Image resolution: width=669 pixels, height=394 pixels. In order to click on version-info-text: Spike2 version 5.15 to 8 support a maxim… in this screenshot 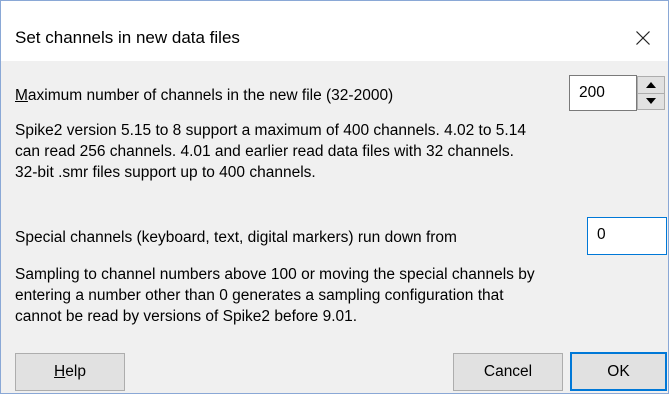, I will do `click(270, 151)`.